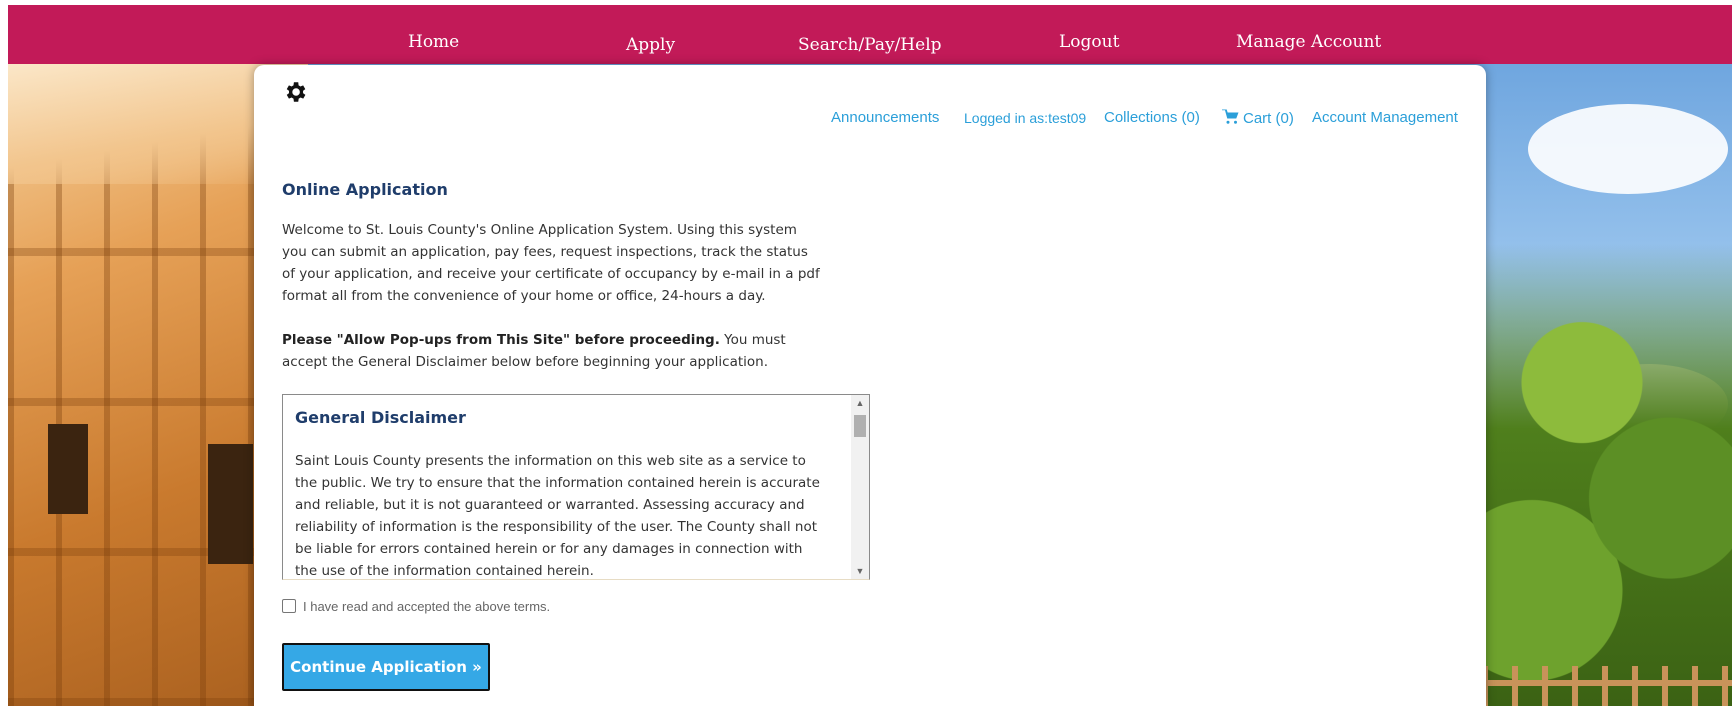 The image size is (1732, 706). Describe the element at coordinates (1607, 686) in the screenshot. I see `fence-graphic` at that location.